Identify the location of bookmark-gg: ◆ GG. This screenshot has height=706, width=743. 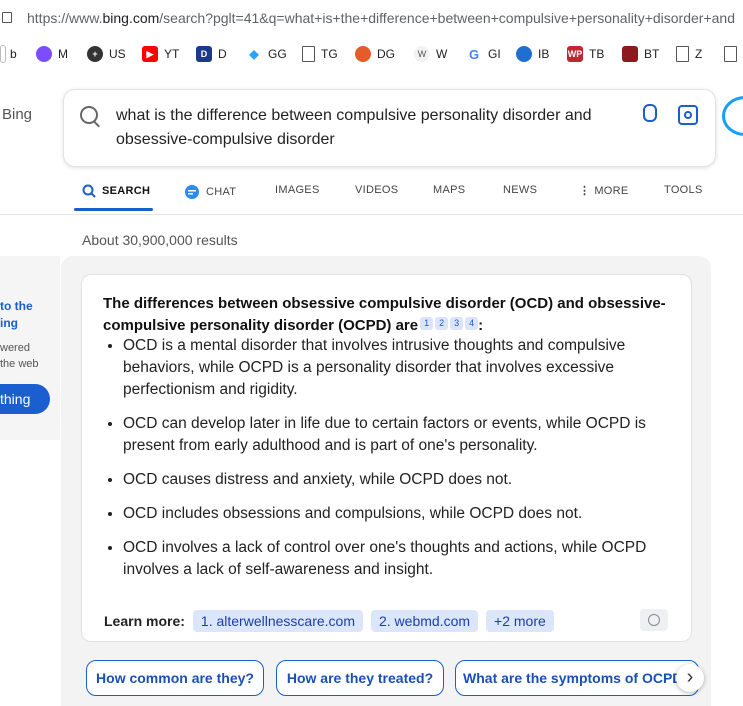
(266, 54).